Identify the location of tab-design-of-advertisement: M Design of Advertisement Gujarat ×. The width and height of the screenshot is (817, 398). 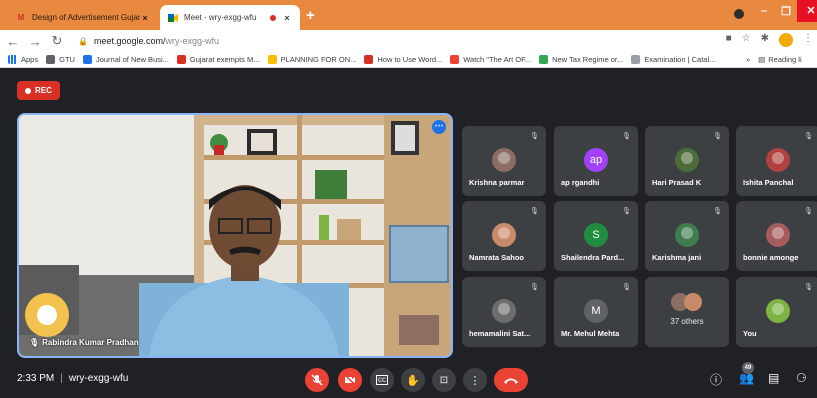
(83, 17).